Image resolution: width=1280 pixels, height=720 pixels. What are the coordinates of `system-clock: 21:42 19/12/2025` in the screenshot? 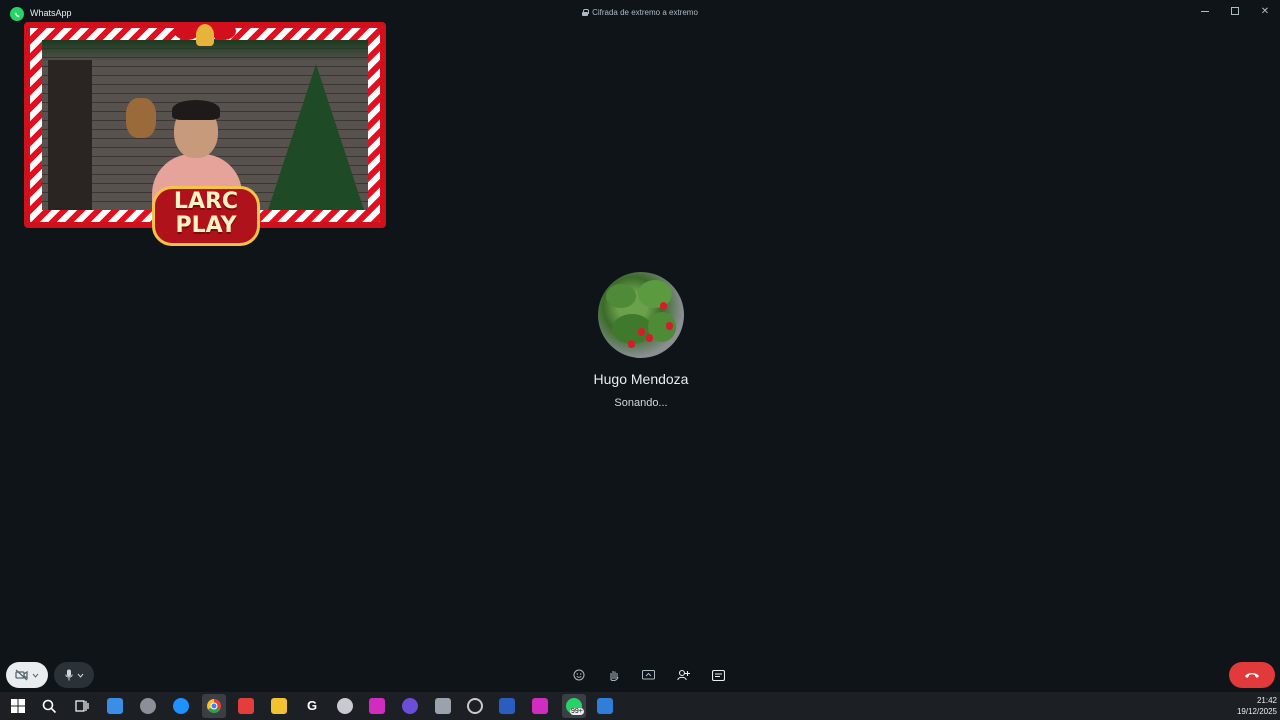 It's located at (1257, 706).